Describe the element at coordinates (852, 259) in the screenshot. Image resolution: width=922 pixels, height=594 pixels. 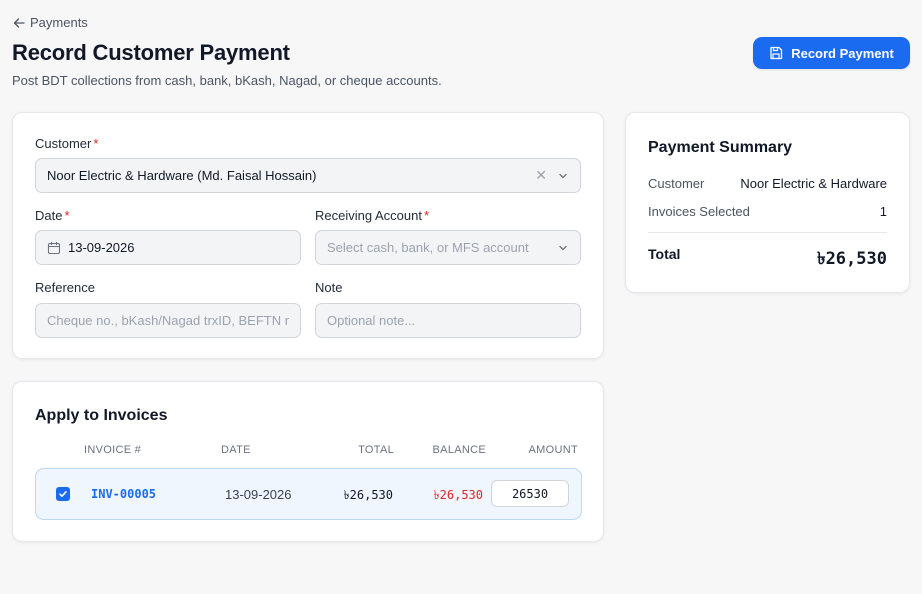
I see `summary-total-value: ৳26,530` at that location.